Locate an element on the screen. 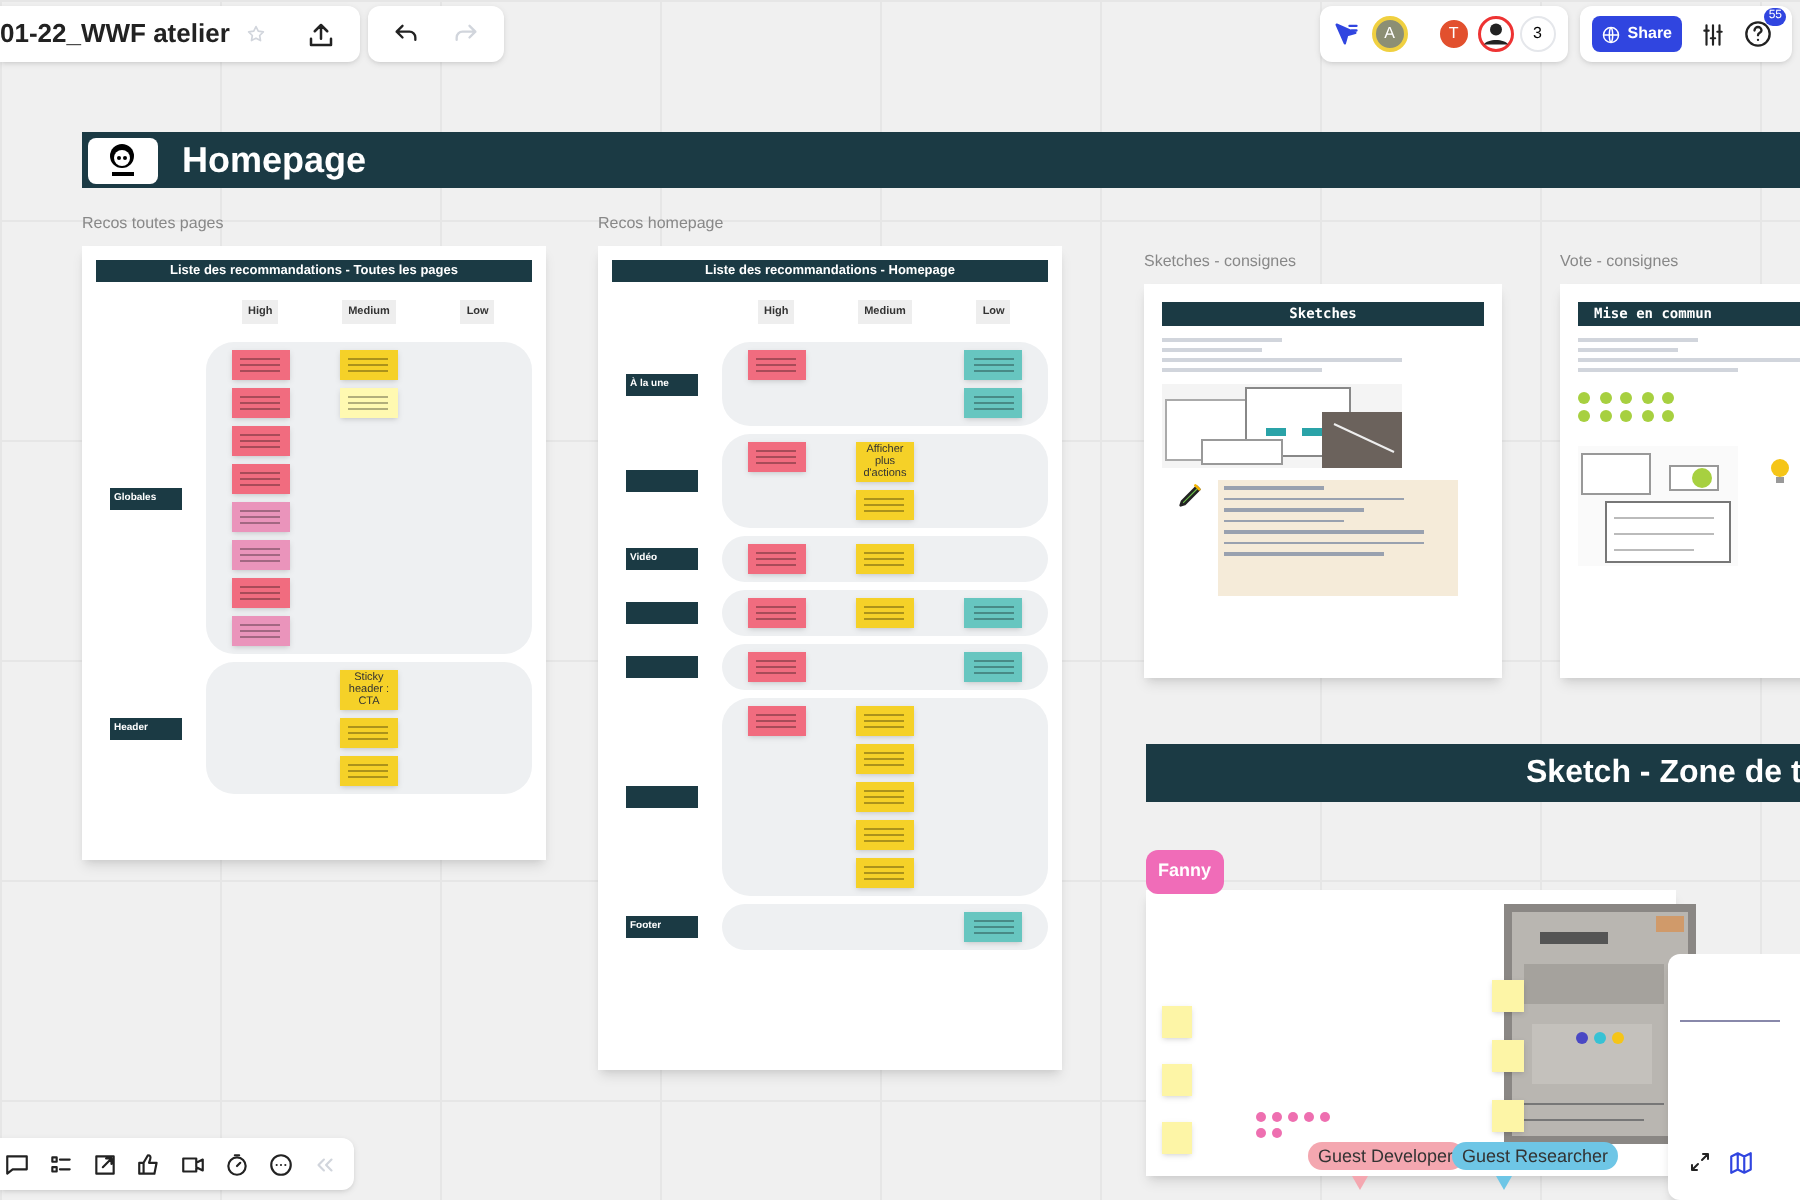 This screenshot has height=1200, width=1800. frame-label: Recos homepage is located at coordinates (661, 224).